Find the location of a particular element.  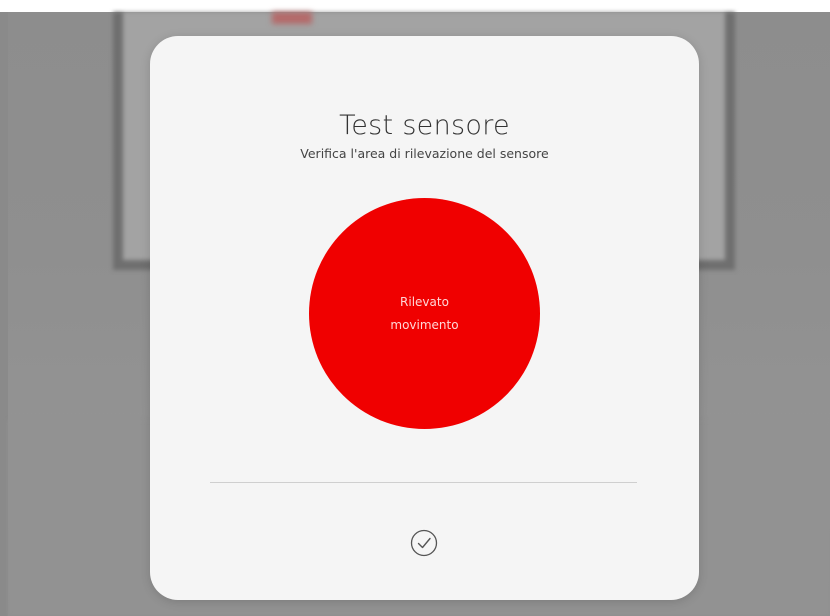

background-top-edge is located at coordinates (415, 6).